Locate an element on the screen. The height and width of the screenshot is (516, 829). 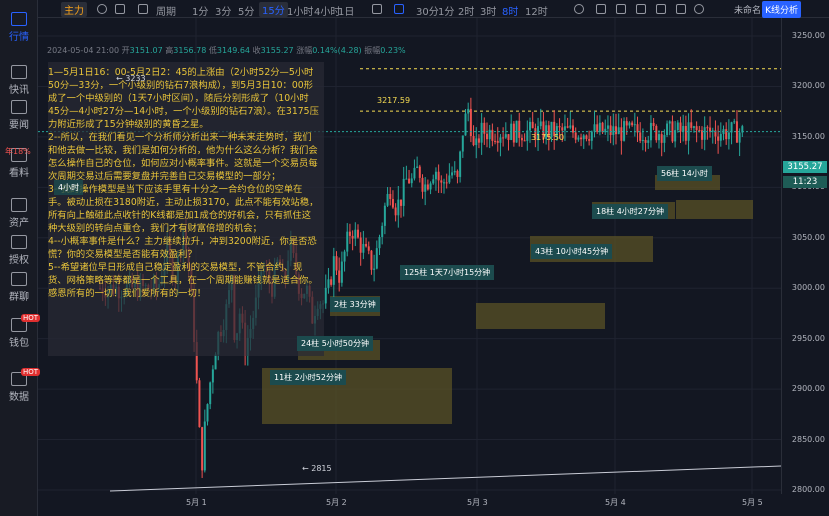
nav-item-4: 资产 is located at coordinates (19, 213).